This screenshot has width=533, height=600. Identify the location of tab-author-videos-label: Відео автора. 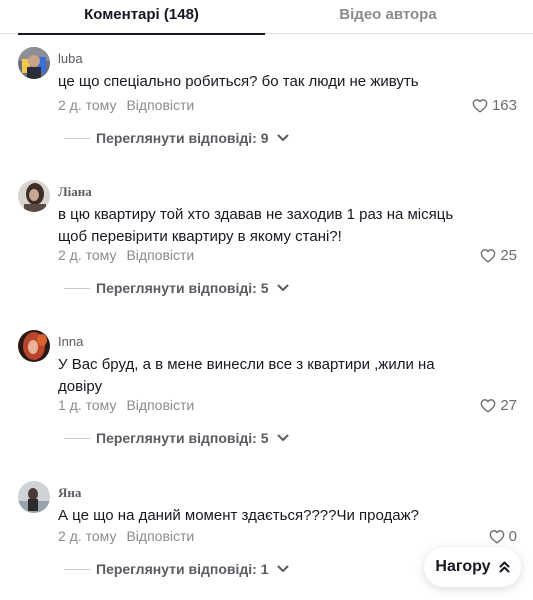
(388, 14).